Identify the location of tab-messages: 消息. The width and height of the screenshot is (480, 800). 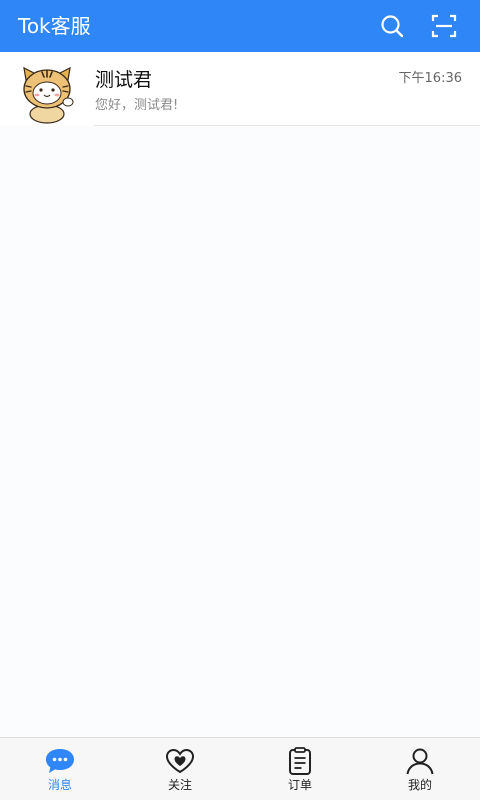
(60, 769).